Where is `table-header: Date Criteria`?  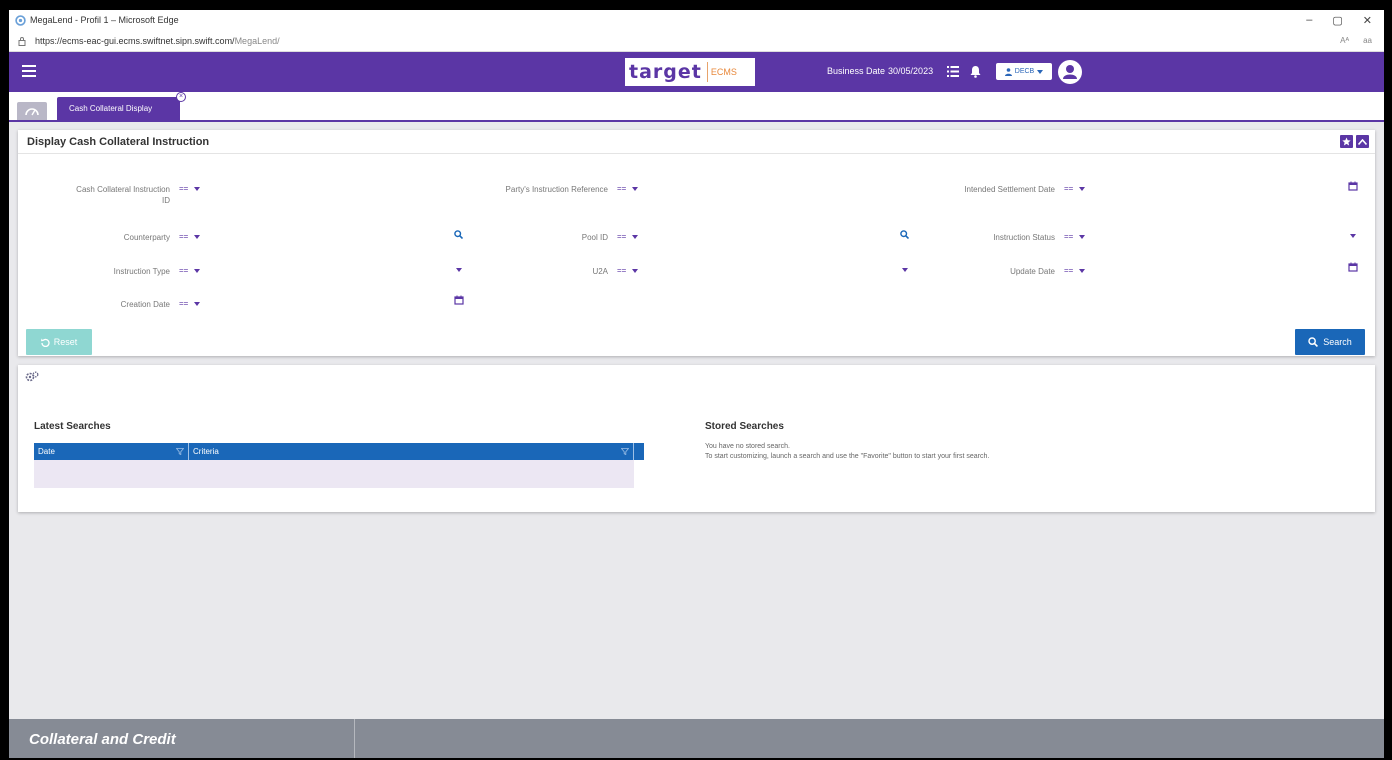 table-header: Date Criteria is located at coordinates (339, 451).